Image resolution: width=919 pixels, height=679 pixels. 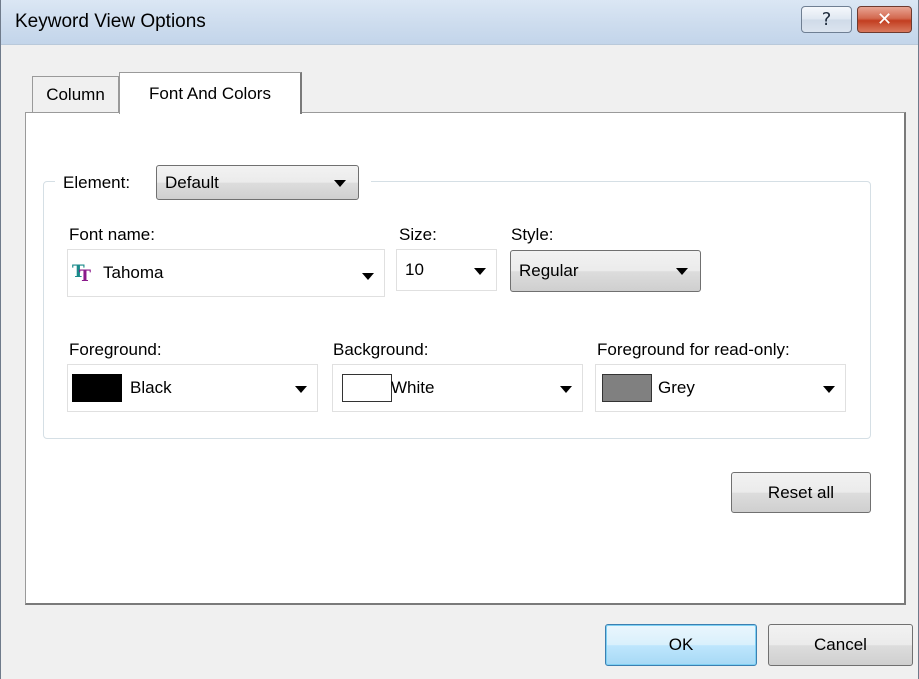 I want to click on close-button: ✕, so click(x=884, y=19).